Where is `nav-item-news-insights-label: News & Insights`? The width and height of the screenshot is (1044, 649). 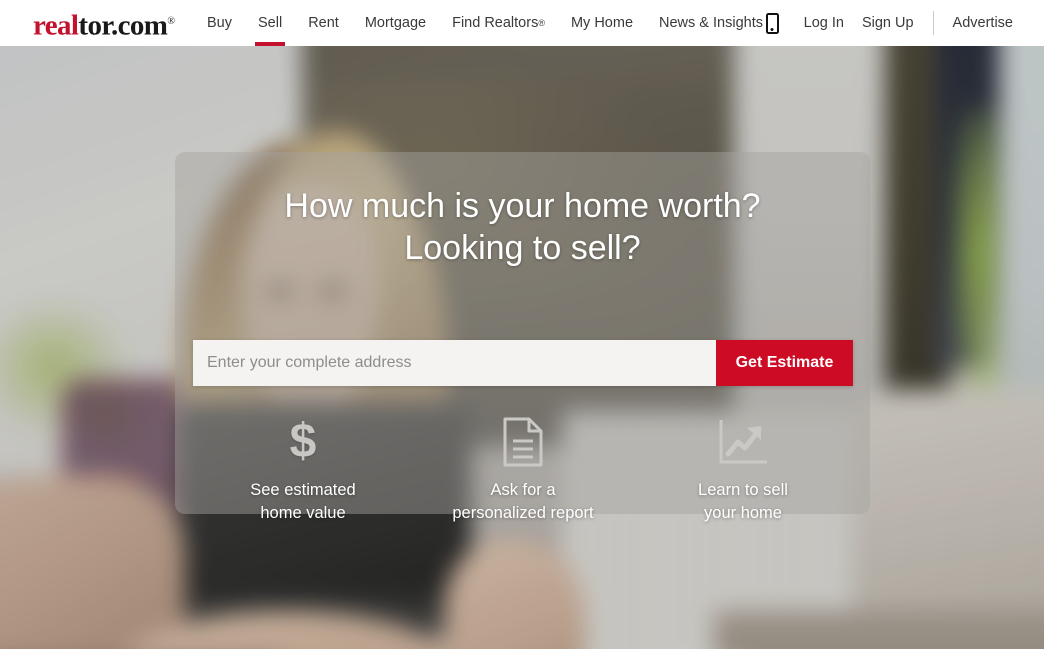 nav-item-news-insights-label: News & Insights is located at coordinates (711, 23).